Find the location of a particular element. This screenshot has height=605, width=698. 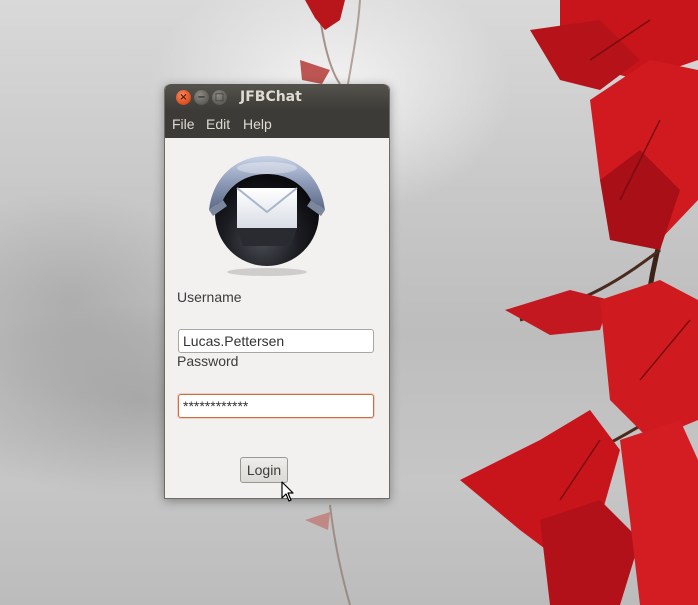

login-button: Login is located at coordinates (264, 470).